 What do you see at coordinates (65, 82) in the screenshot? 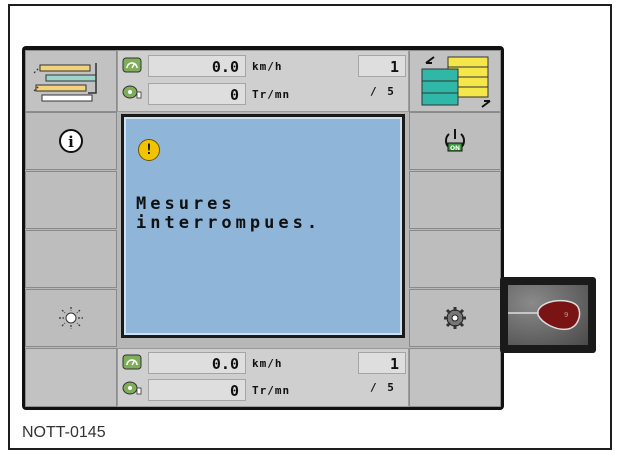
I see `machine-sections-icon` at bounding box center [65, 82].